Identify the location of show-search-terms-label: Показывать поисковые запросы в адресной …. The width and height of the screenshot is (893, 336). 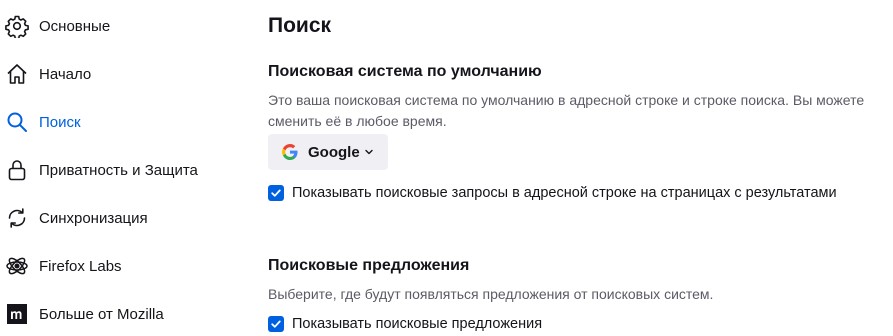
(564, 193).